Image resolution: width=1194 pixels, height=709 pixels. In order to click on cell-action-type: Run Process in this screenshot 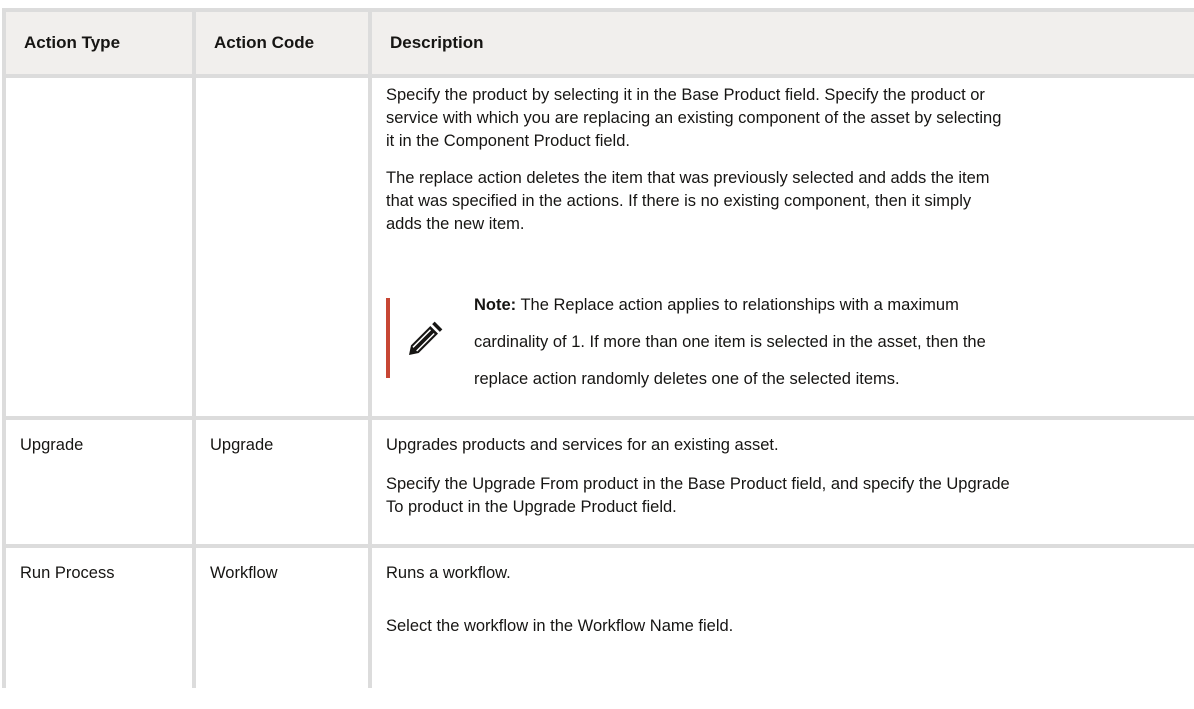, I will do `click(97, 618)`.